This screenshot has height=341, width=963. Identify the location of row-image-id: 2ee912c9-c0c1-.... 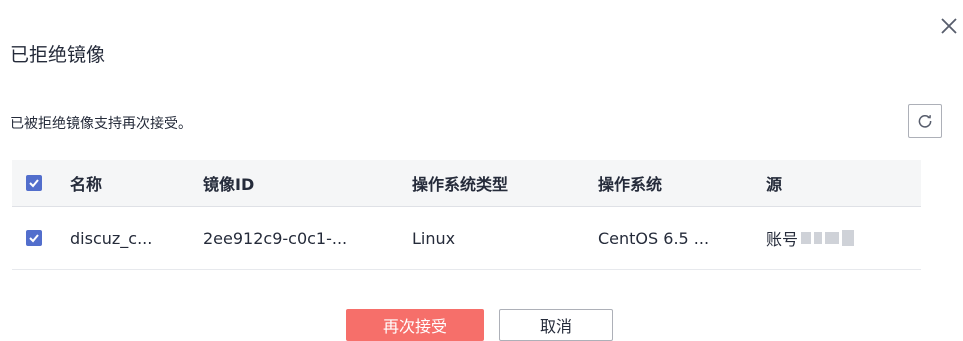
(275, 238).